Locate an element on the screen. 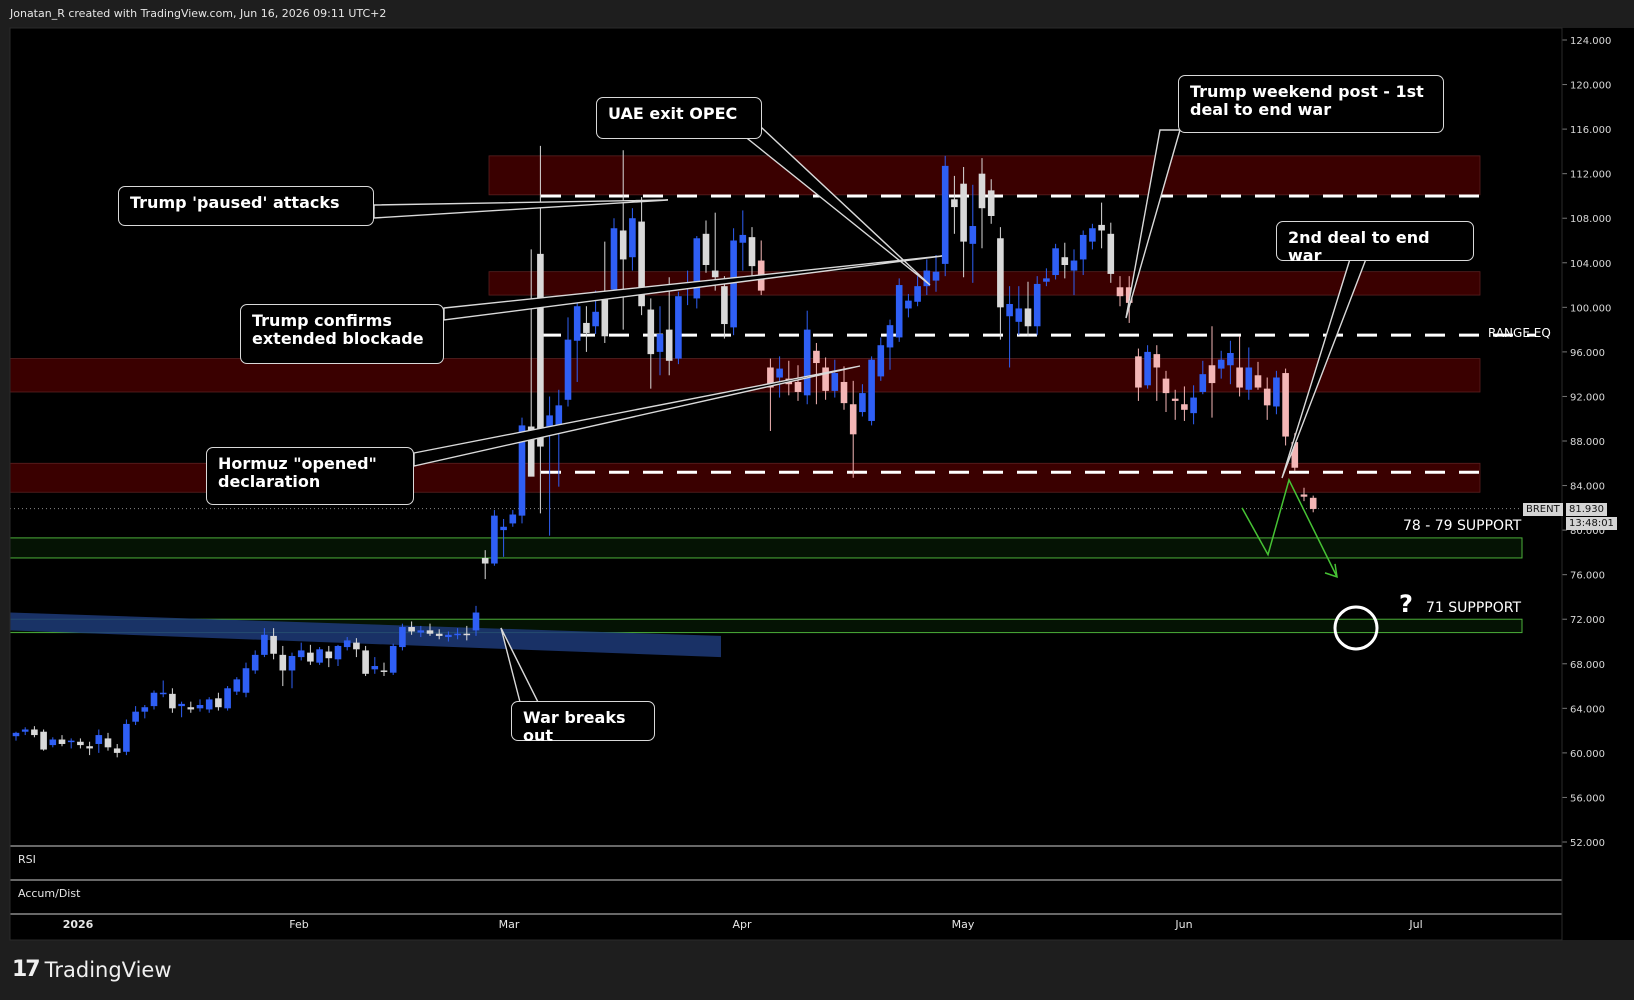 This screenshot has height=1000, width=1634. support-71-label: 71 SUPPPORT is located at coordinates (1474, 608).